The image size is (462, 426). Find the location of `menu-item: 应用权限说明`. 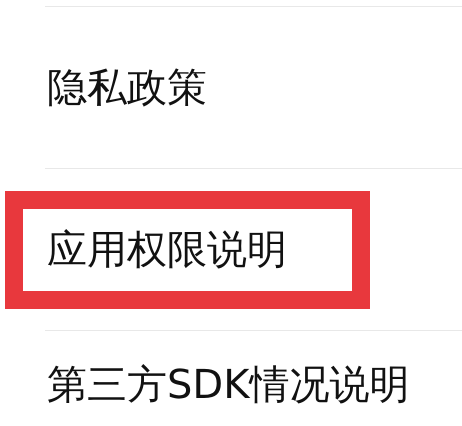

menu-item: 应用权限说明 is located at coordinates (166, 250).